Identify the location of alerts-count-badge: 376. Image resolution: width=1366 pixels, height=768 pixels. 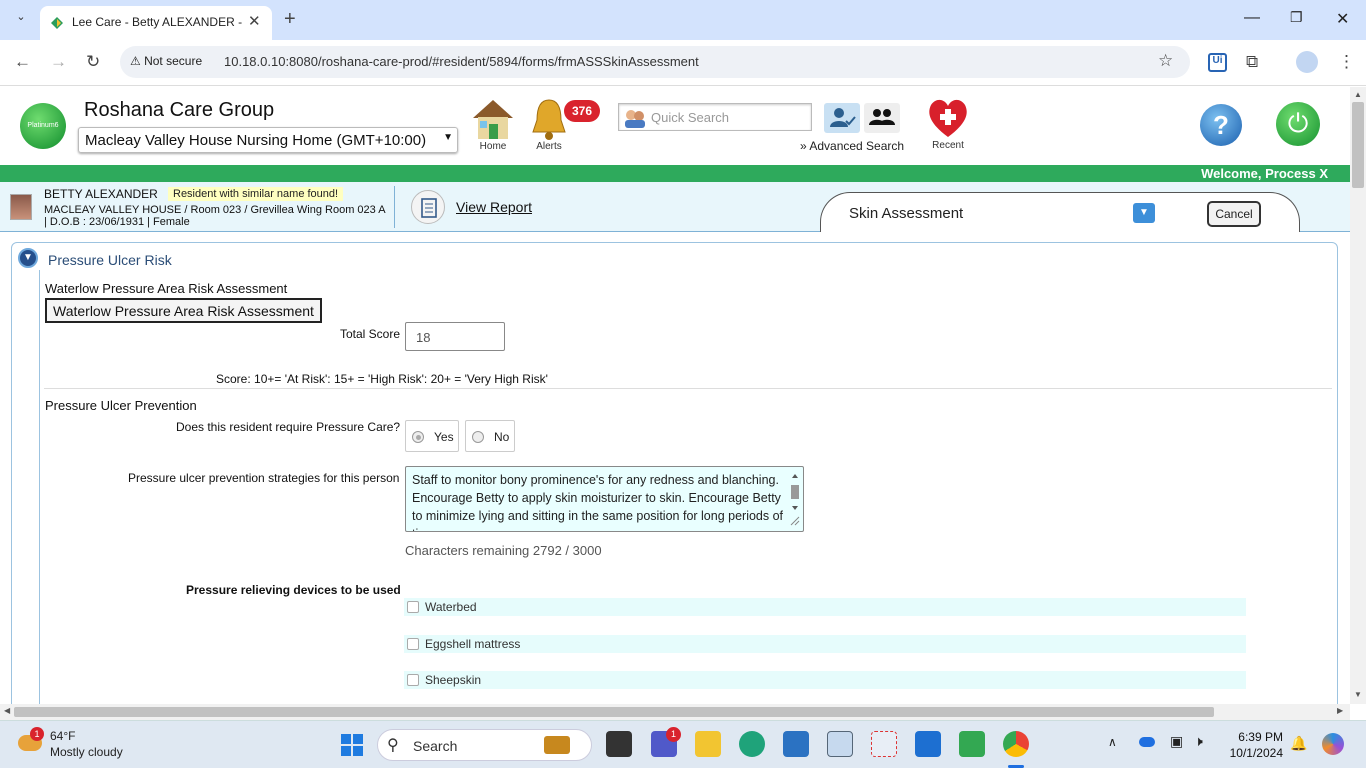
(582, 111).